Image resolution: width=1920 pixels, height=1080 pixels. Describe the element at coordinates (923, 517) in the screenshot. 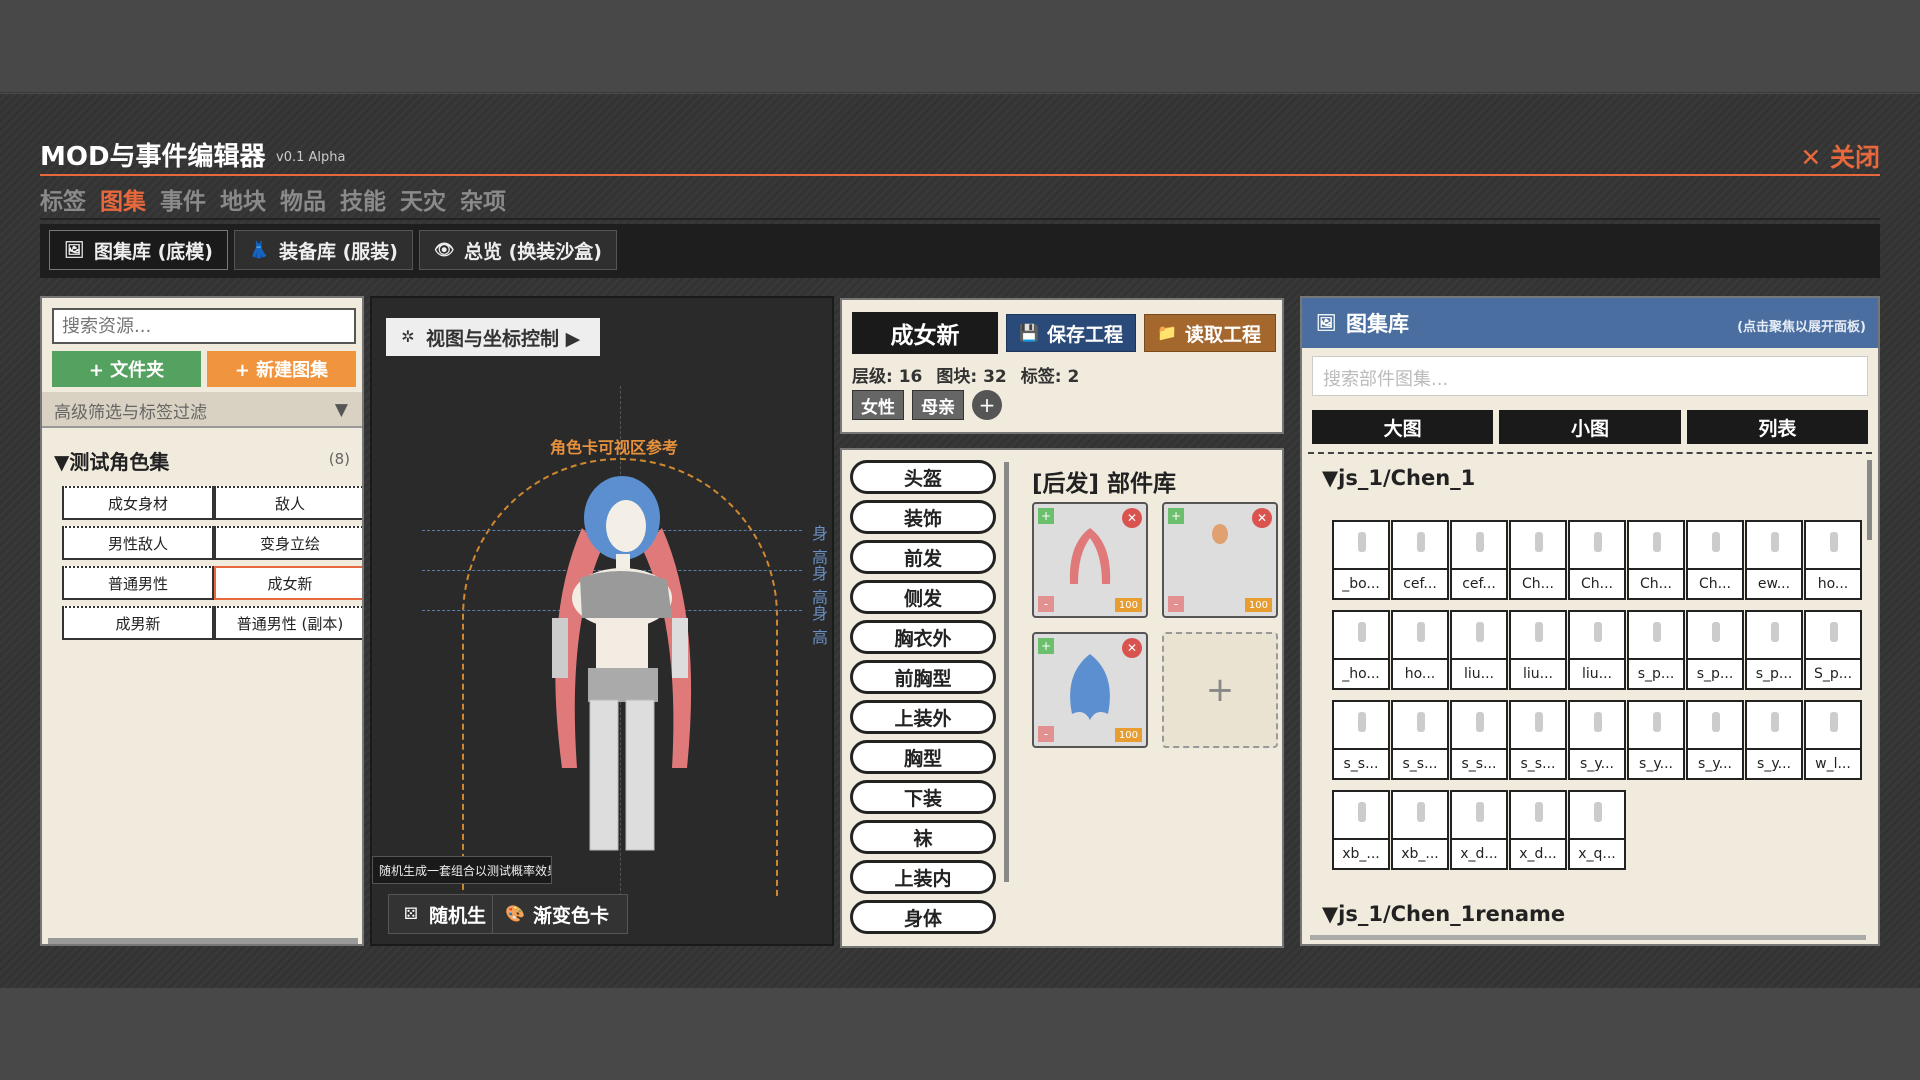

I see `category-accessory: 装饰` at that location.